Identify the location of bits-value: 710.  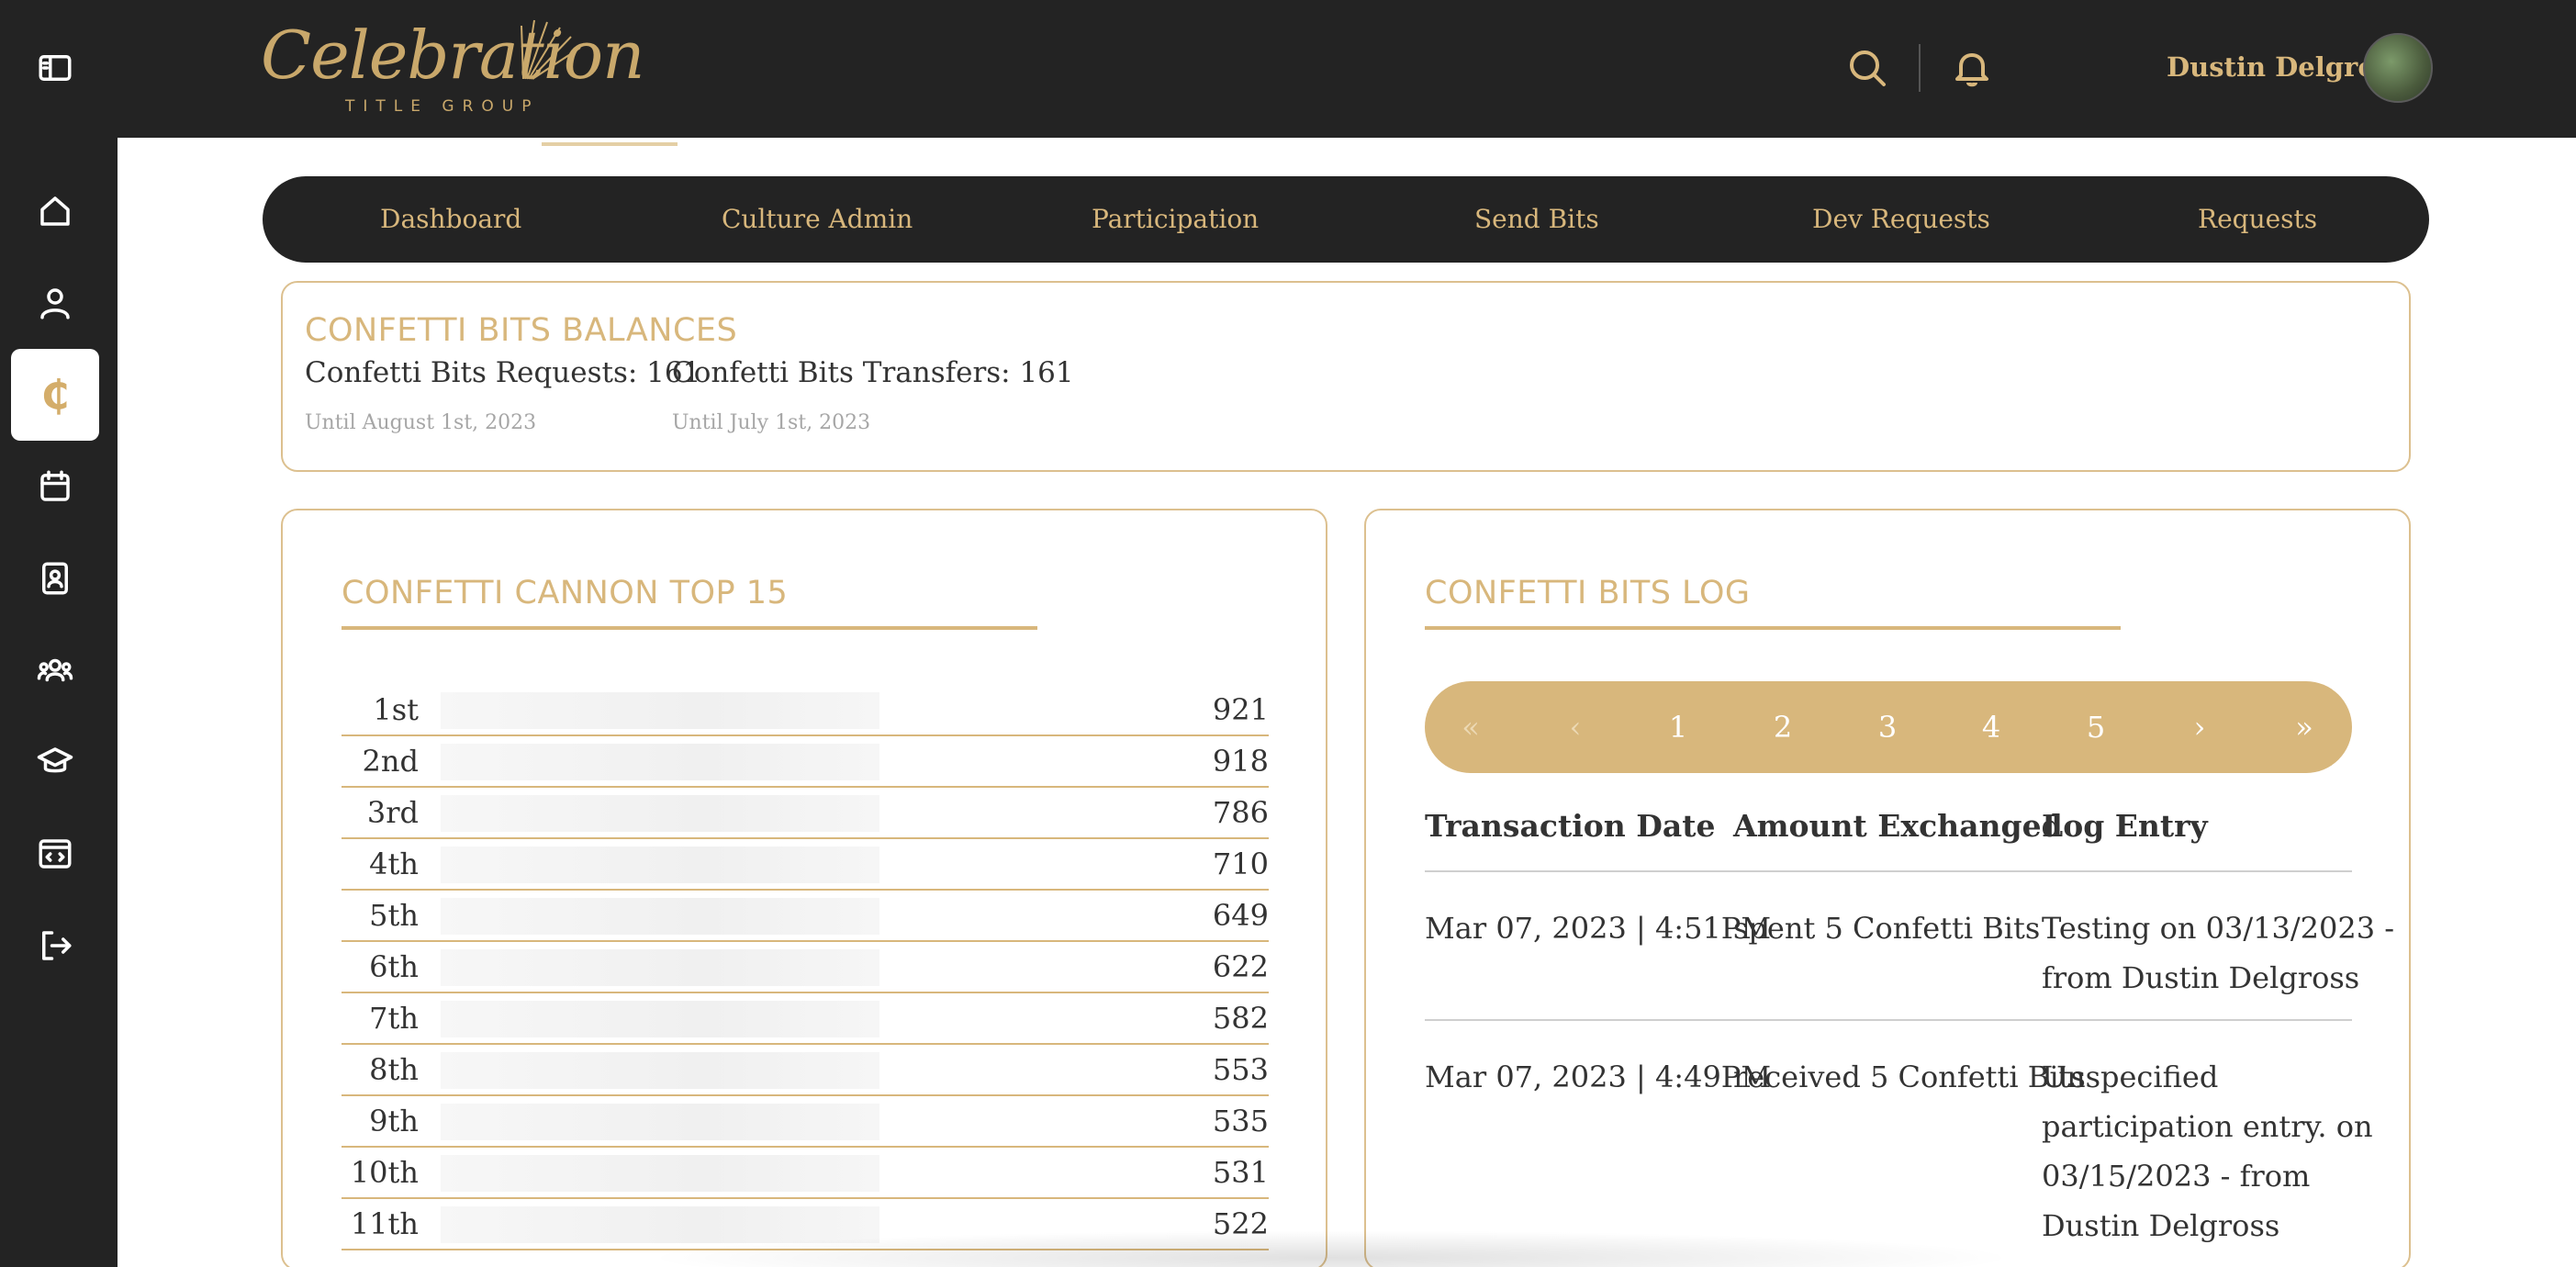
(1240, 864).